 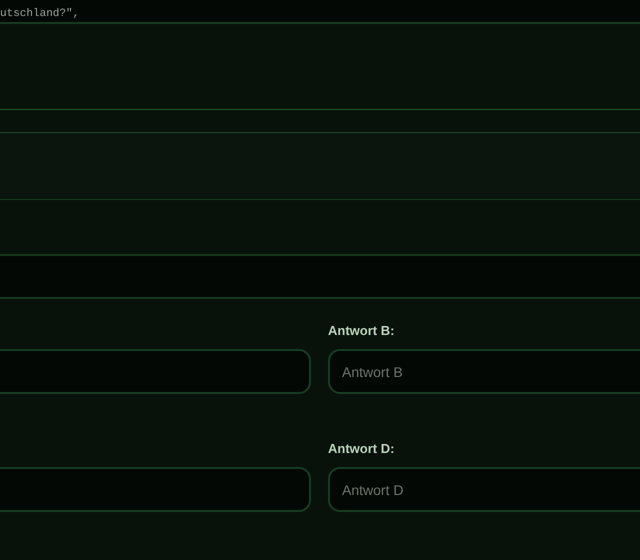 I want to click on answer-input-field: Antwort B, so click(x=484, y=371).